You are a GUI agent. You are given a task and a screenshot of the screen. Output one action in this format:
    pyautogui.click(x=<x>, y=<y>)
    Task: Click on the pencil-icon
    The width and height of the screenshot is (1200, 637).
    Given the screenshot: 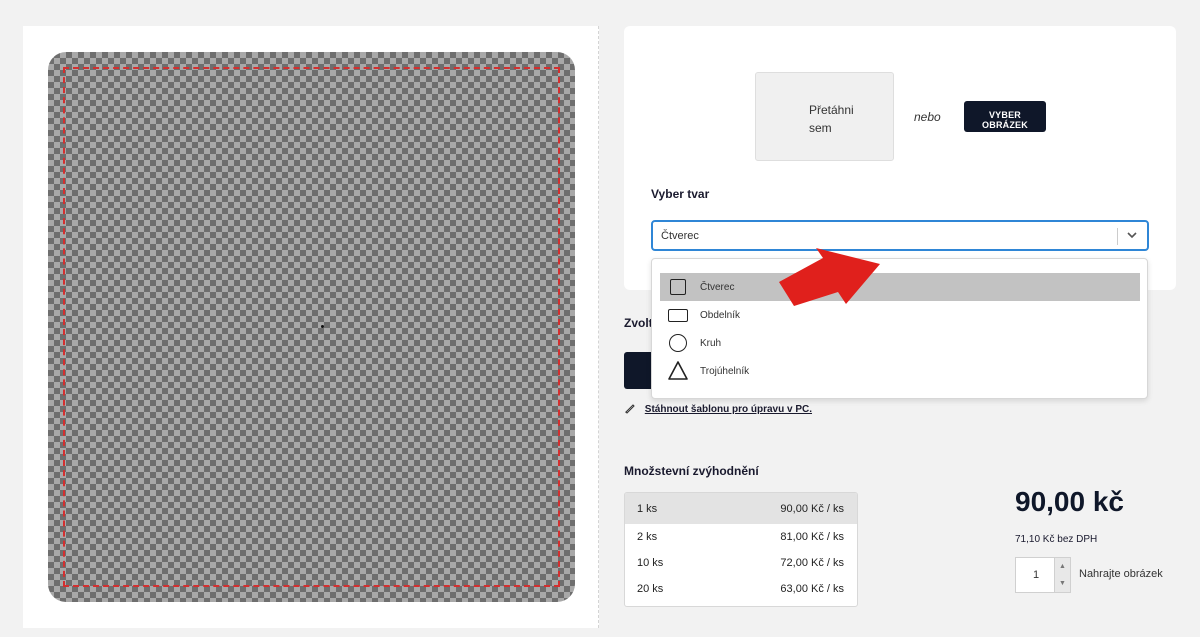 What is the action you would take?
    pyautogui.click(x=631, y=409)
    